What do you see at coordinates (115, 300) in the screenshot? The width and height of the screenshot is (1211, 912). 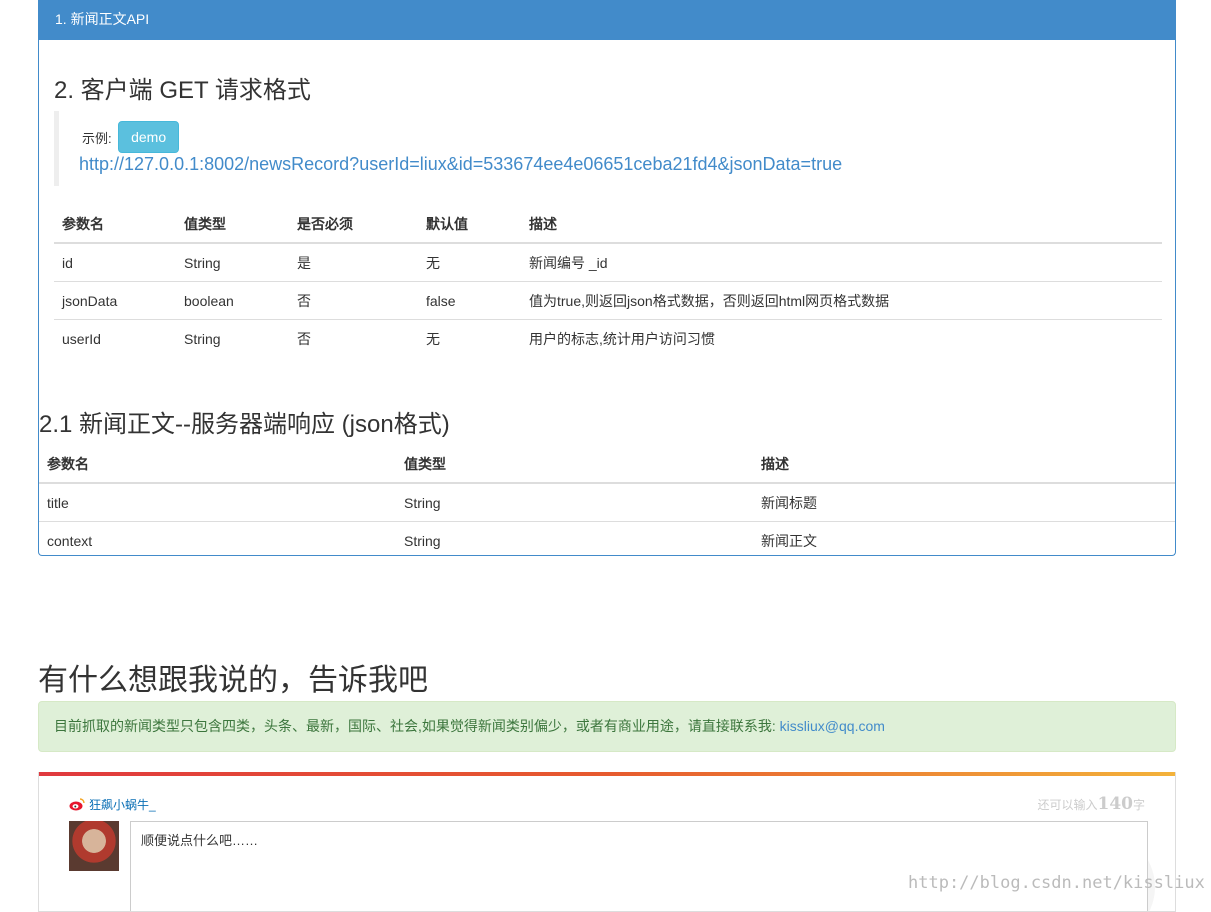 I see `cell: jsonData` at bounding box center [115, 300].